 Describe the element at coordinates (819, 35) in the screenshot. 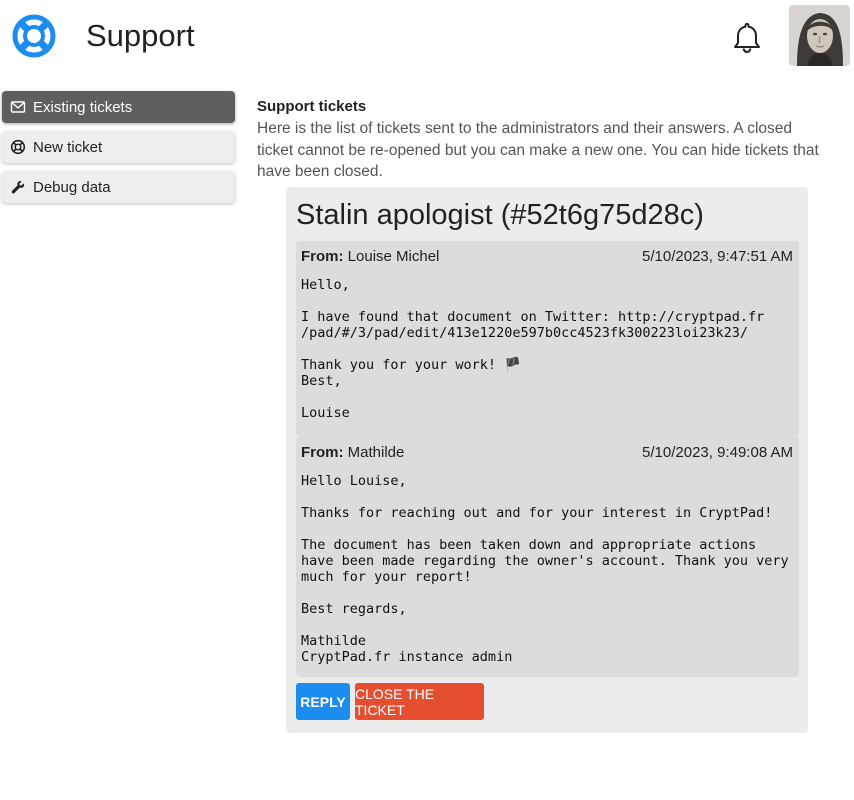

I see `avatar` at that location.